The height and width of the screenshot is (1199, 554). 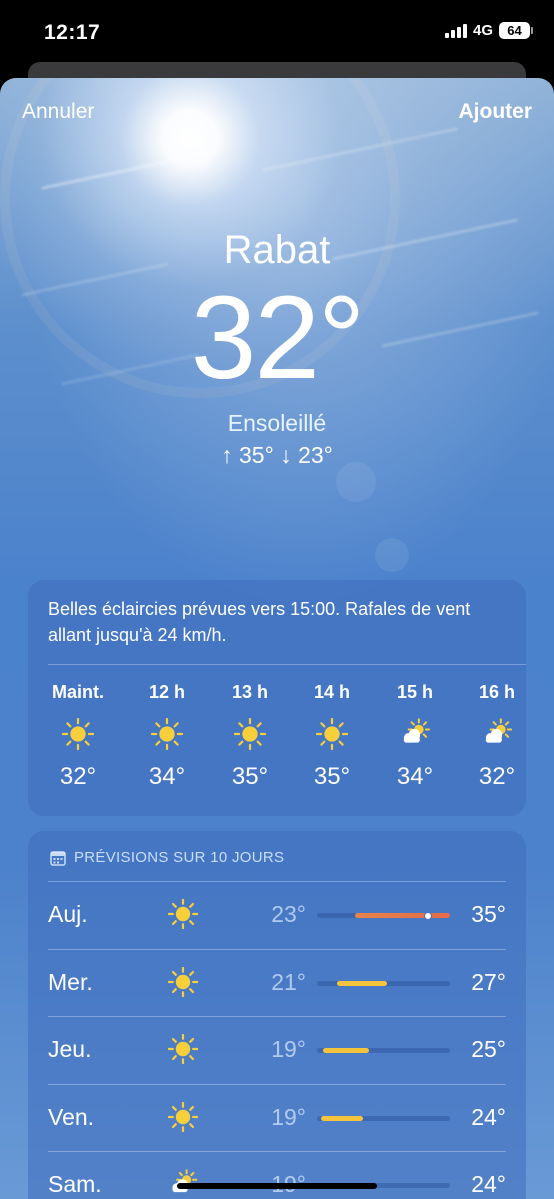 What do you see at coordinates (277, 455) in the screenshot?
I see `high-low-temperature: ↑ 35° ↓ 23°` at bounding box center [277, 455].